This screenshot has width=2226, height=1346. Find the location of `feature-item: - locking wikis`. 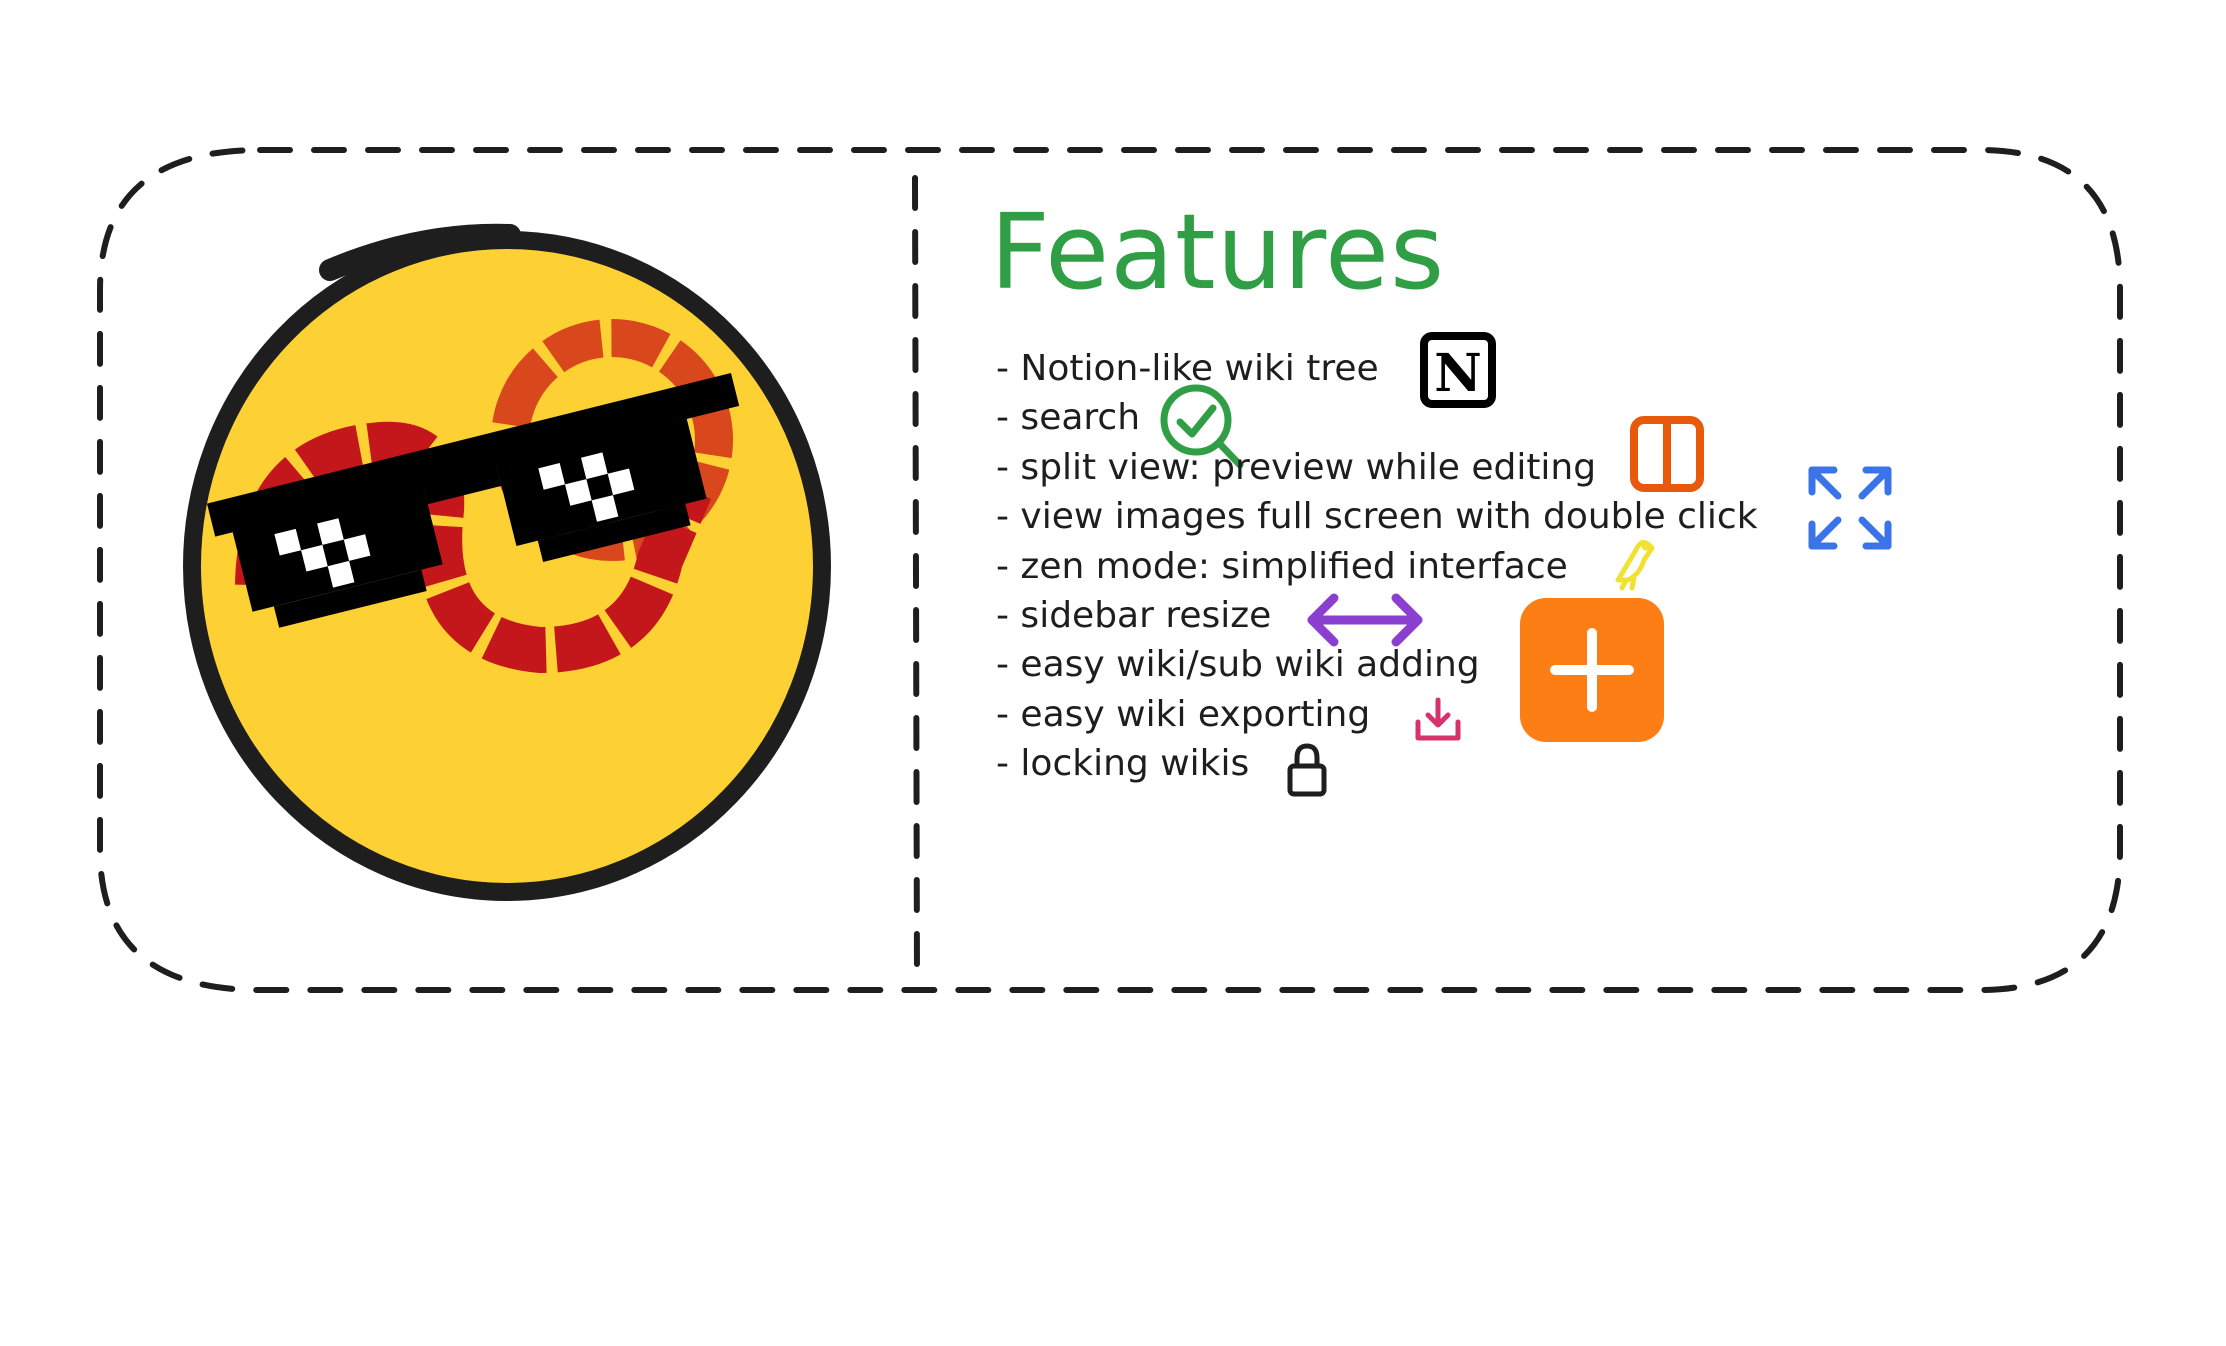

feature-item: - locking wikis is located at coordinates (1123, 764).